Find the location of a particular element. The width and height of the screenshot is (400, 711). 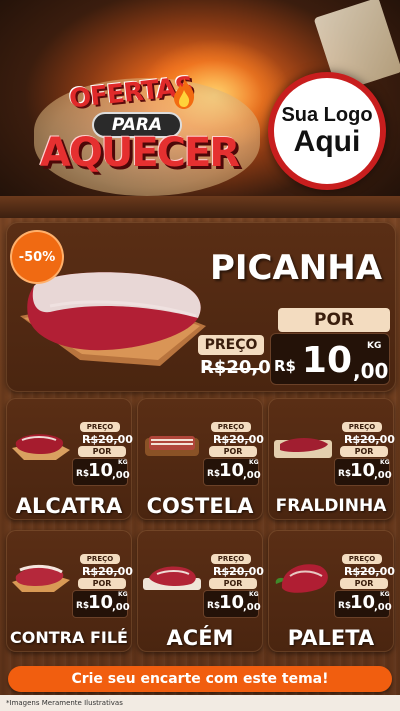

title-aquecer: AQUECER is located at coordinates (139, 153).